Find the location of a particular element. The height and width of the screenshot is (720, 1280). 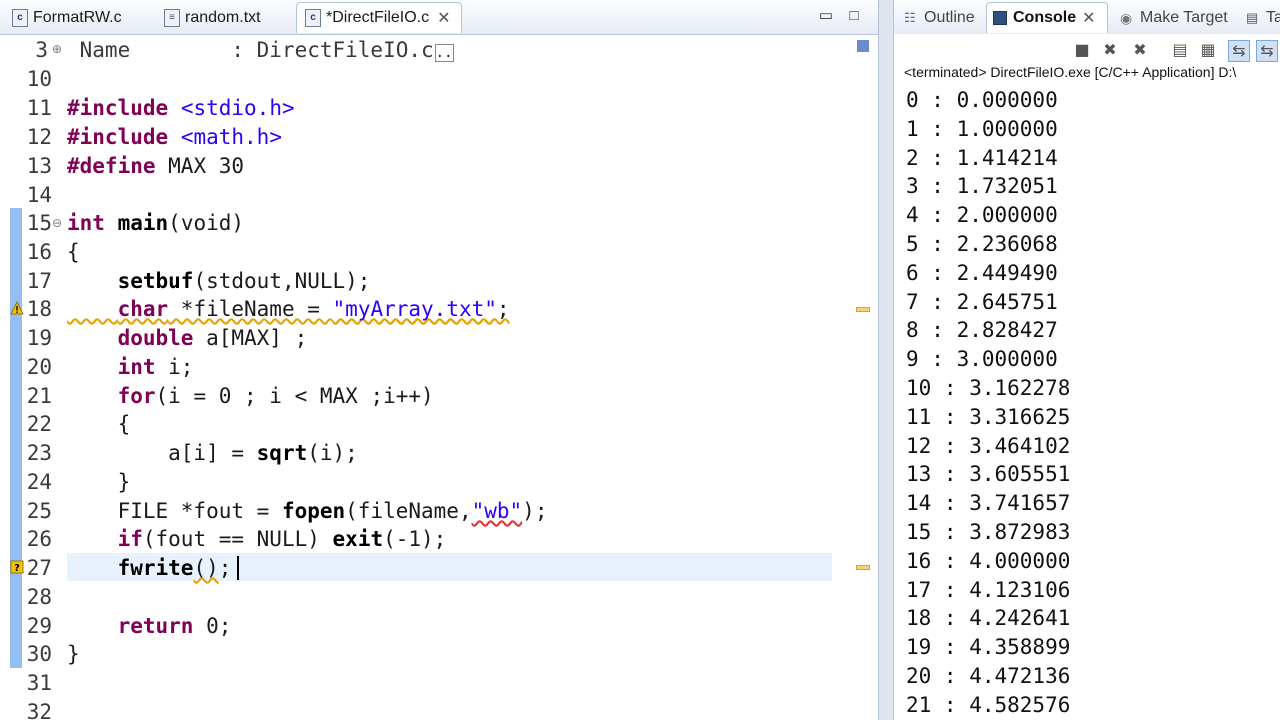

expand-fold-icon: ⊕ is located at coordinates (57, 49).